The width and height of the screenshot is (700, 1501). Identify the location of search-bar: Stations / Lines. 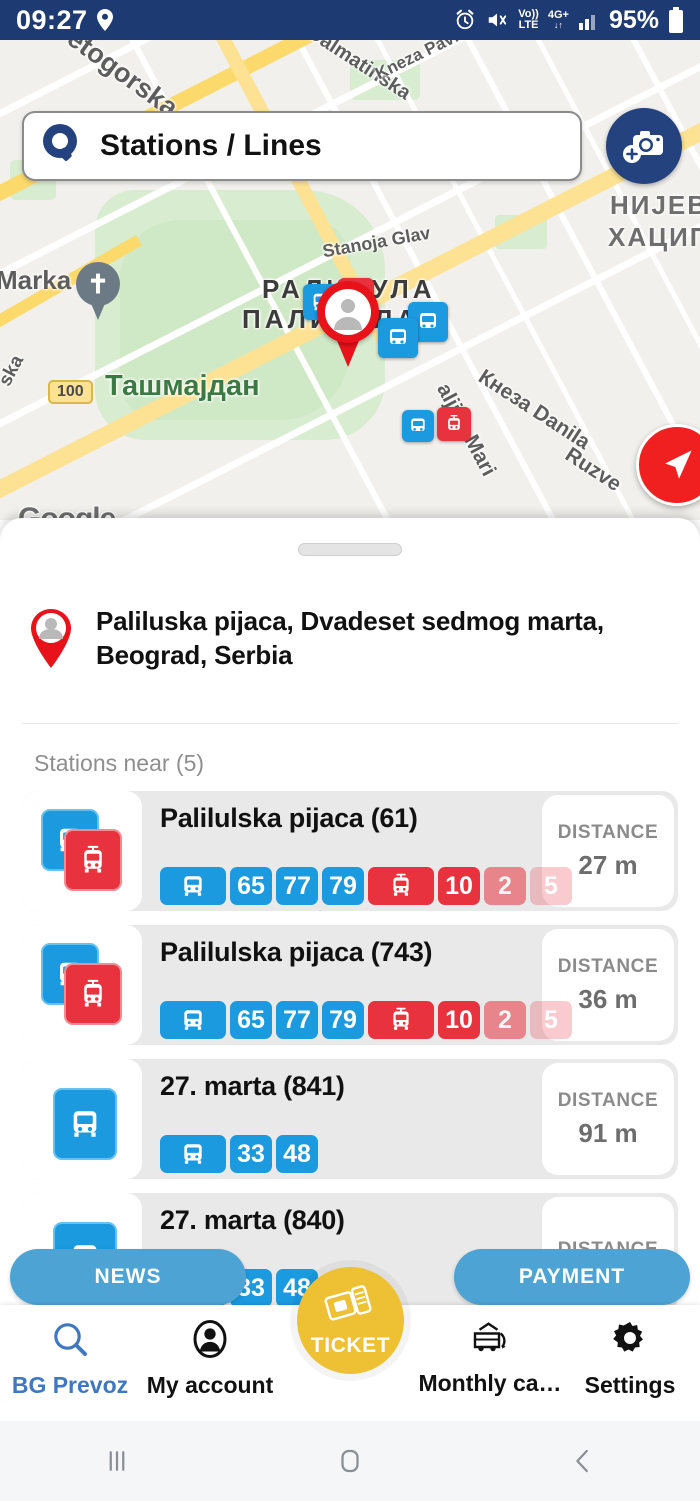
(302, 146).